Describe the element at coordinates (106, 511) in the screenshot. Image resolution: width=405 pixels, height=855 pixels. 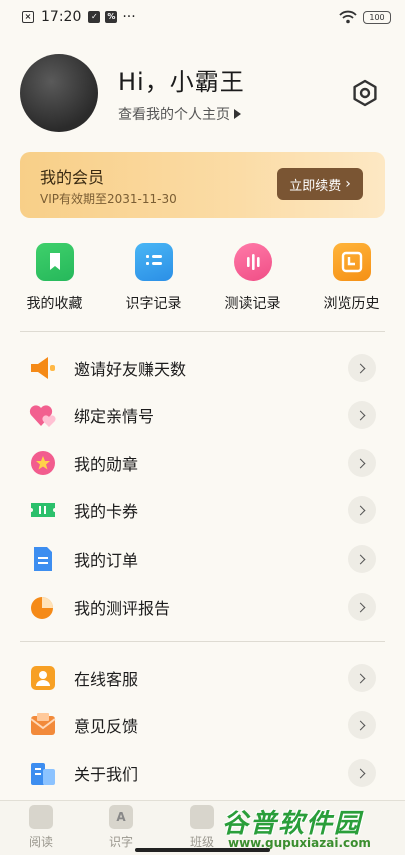
I see `menu-item-label: 我的卡券` at that location.